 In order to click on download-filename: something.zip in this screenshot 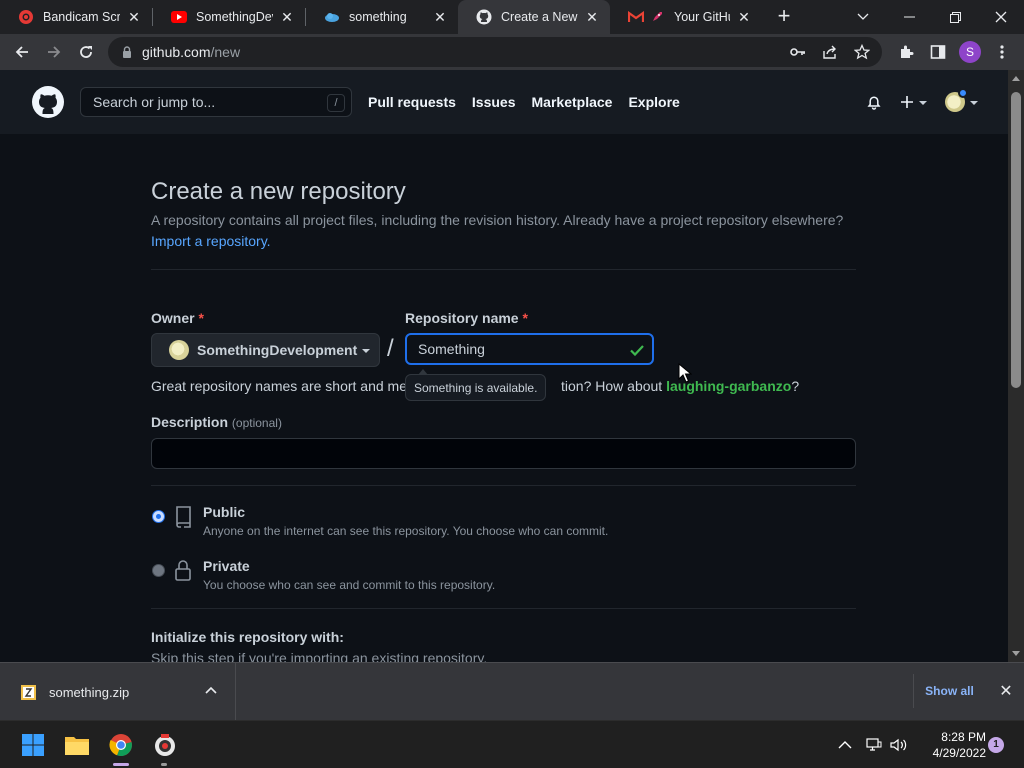, I will do `click(89, 692)`.